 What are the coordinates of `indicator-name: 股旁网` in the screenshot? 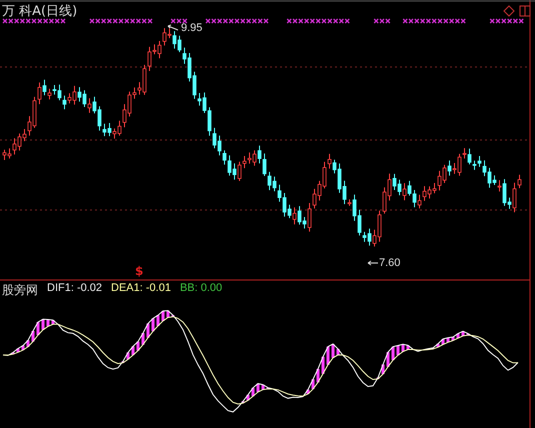 It's located at (20, 290).